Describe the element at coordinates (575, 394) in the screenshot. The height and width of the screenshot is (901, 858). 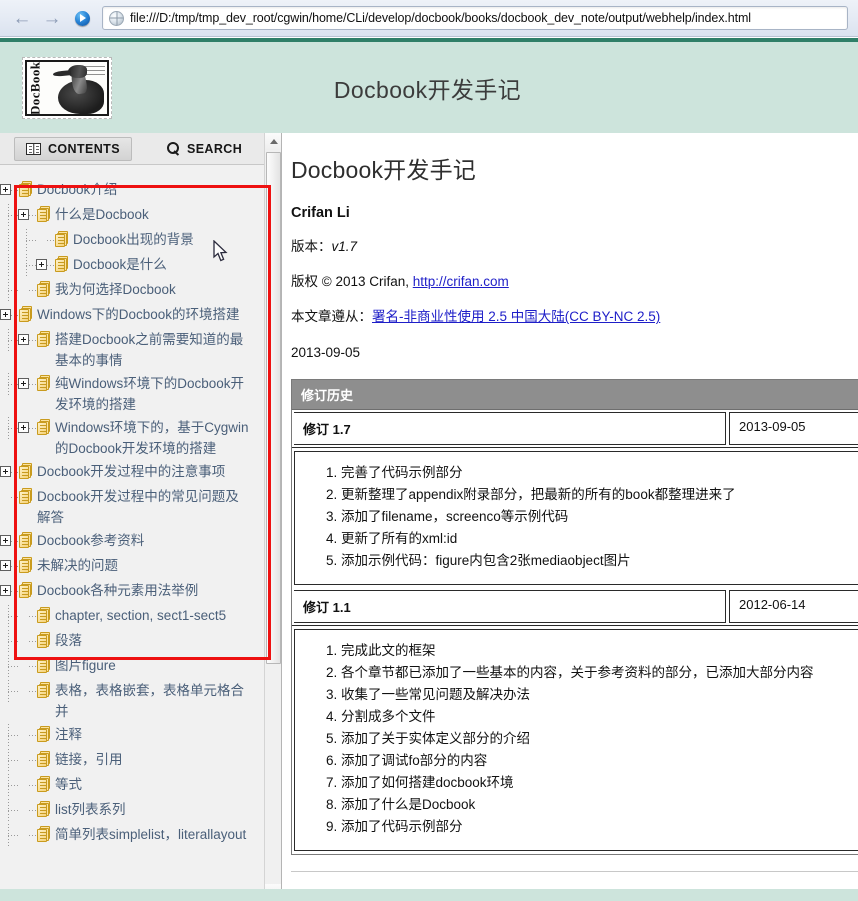
I see `revision-history-caption: 修订历史` at that location.